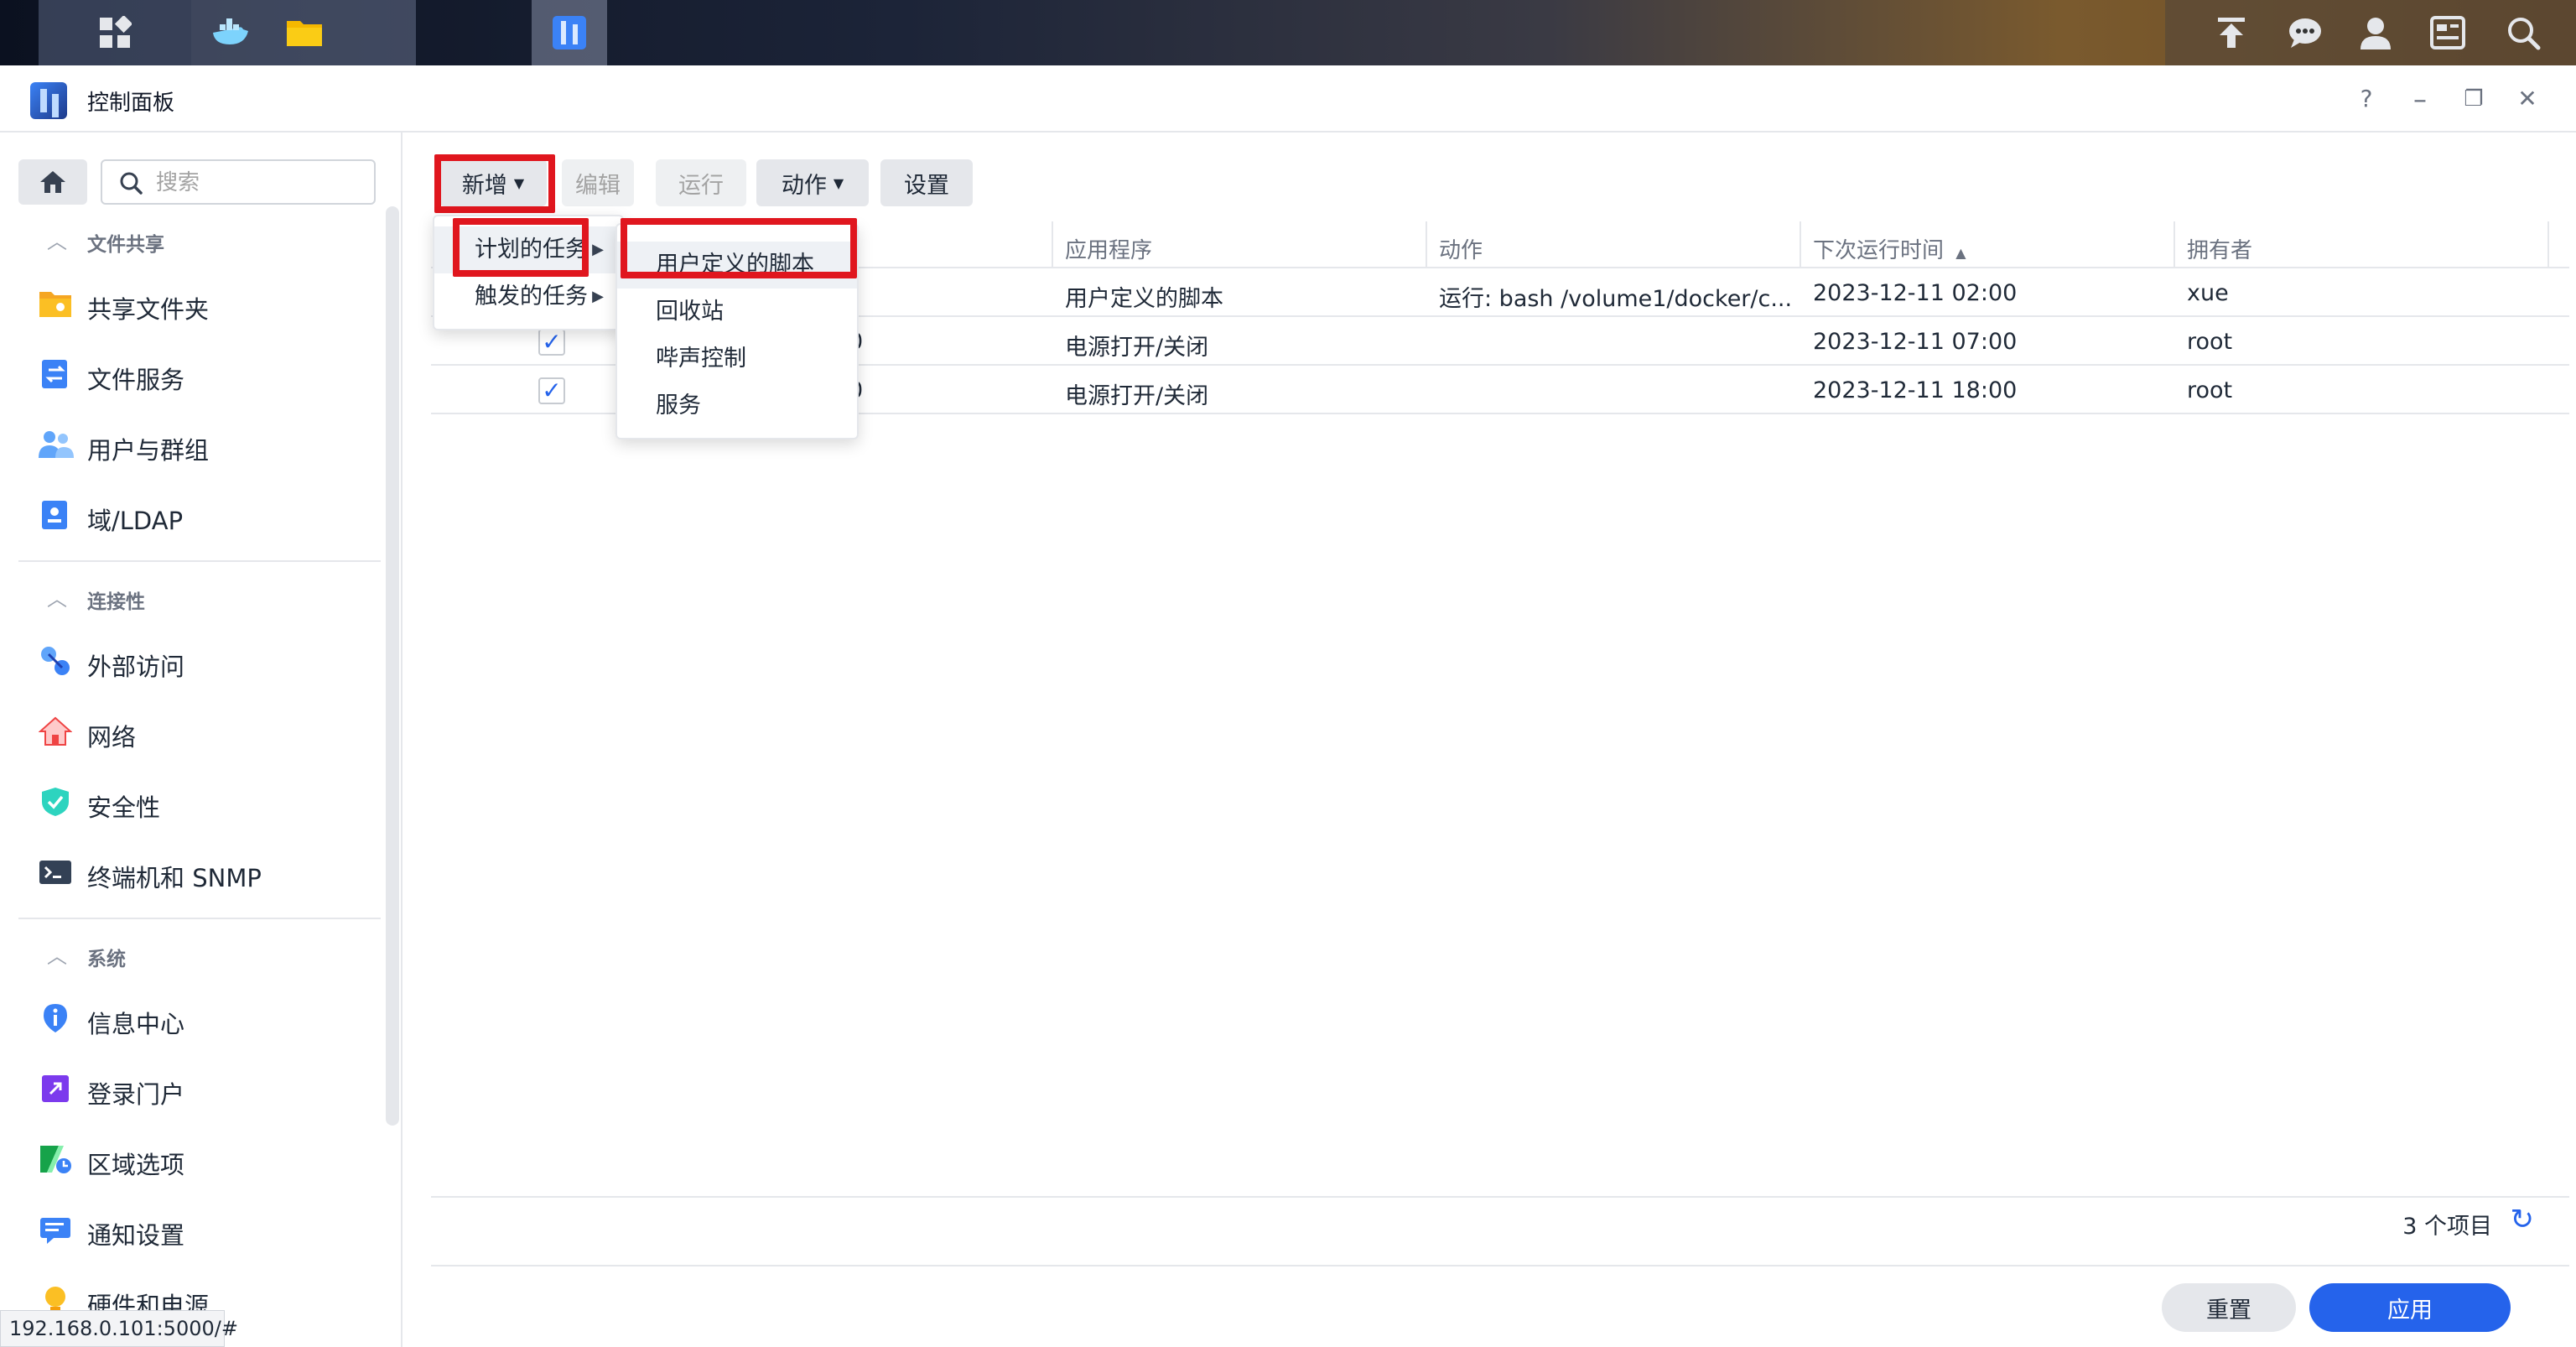 The height and width of the screenshot is (1347, 2576). I want to click on row-application: 用户定义的脚本, so click(1144, 299).